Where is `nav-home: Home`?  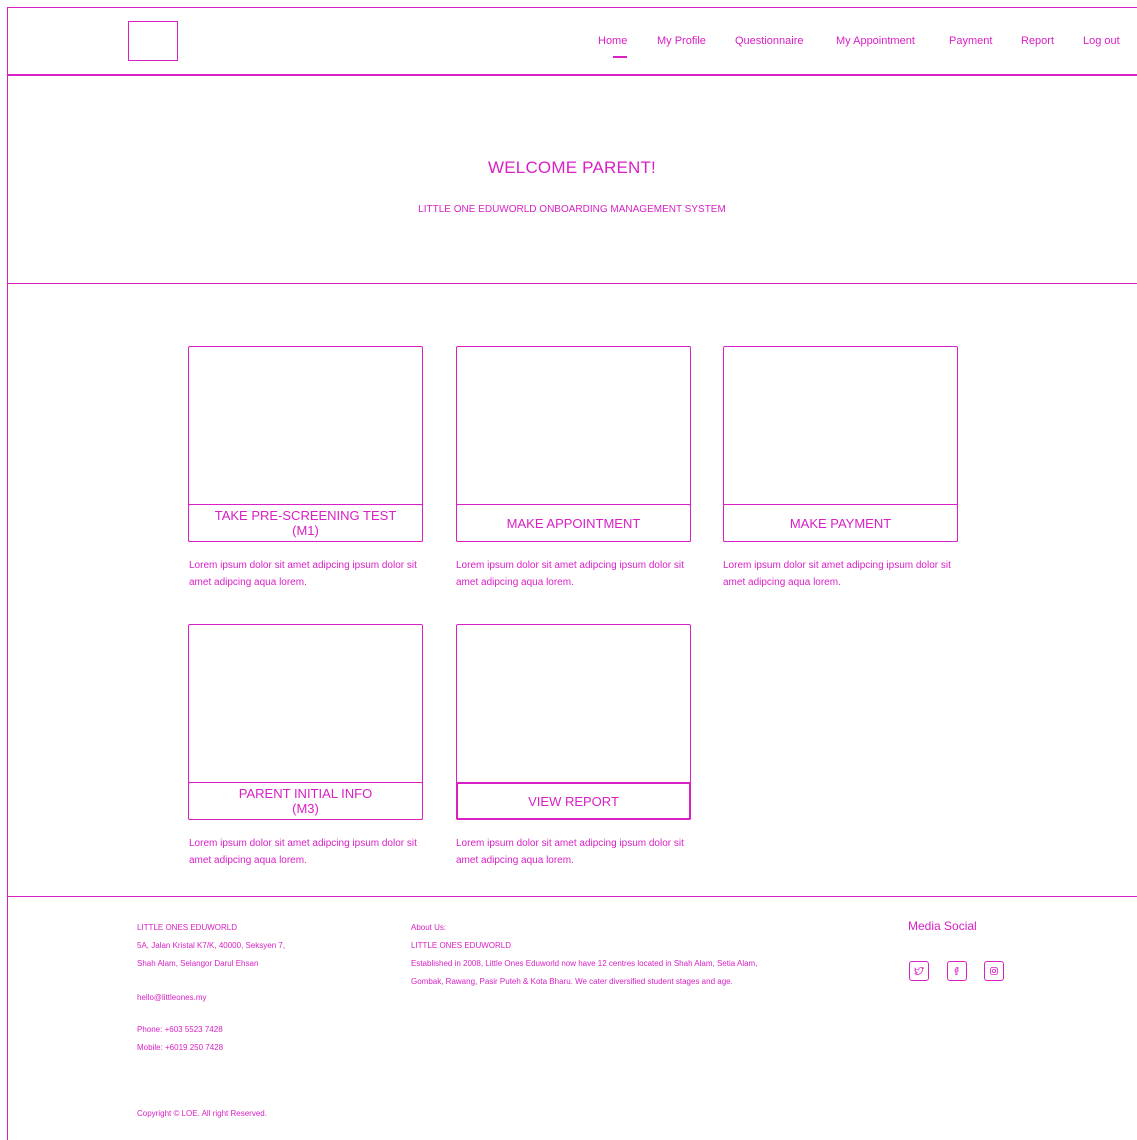
nav-home: Home is located at coordinates (612, 41).